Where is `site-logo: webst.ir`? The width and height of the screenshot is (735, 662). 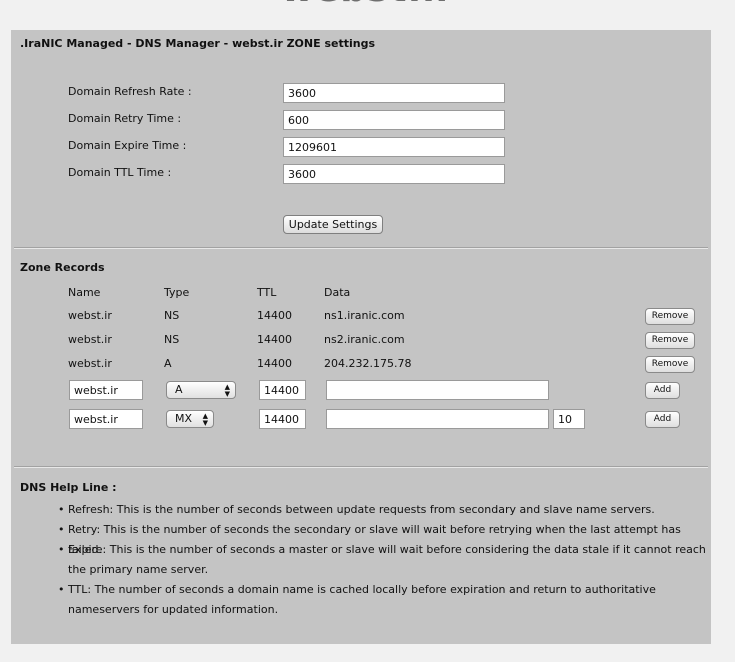
site-logo: webst.ir is located at coordinates (367, 4).